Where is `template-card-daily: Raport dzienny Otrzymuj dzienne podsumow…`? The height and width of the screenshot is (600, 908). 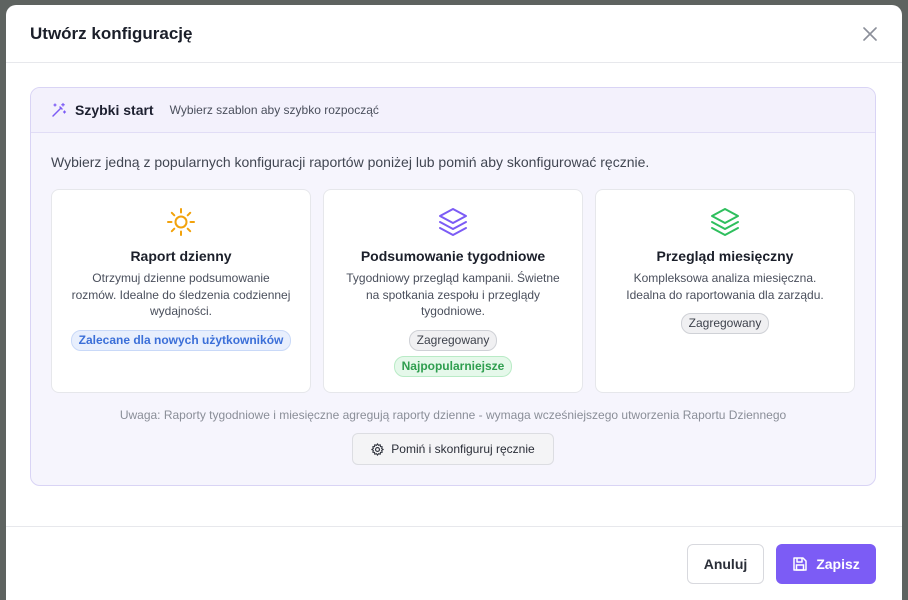
template-card-daily: Raport dzienny Otrzymuj dzienne podsumow… is located at coordinates (181, 291).